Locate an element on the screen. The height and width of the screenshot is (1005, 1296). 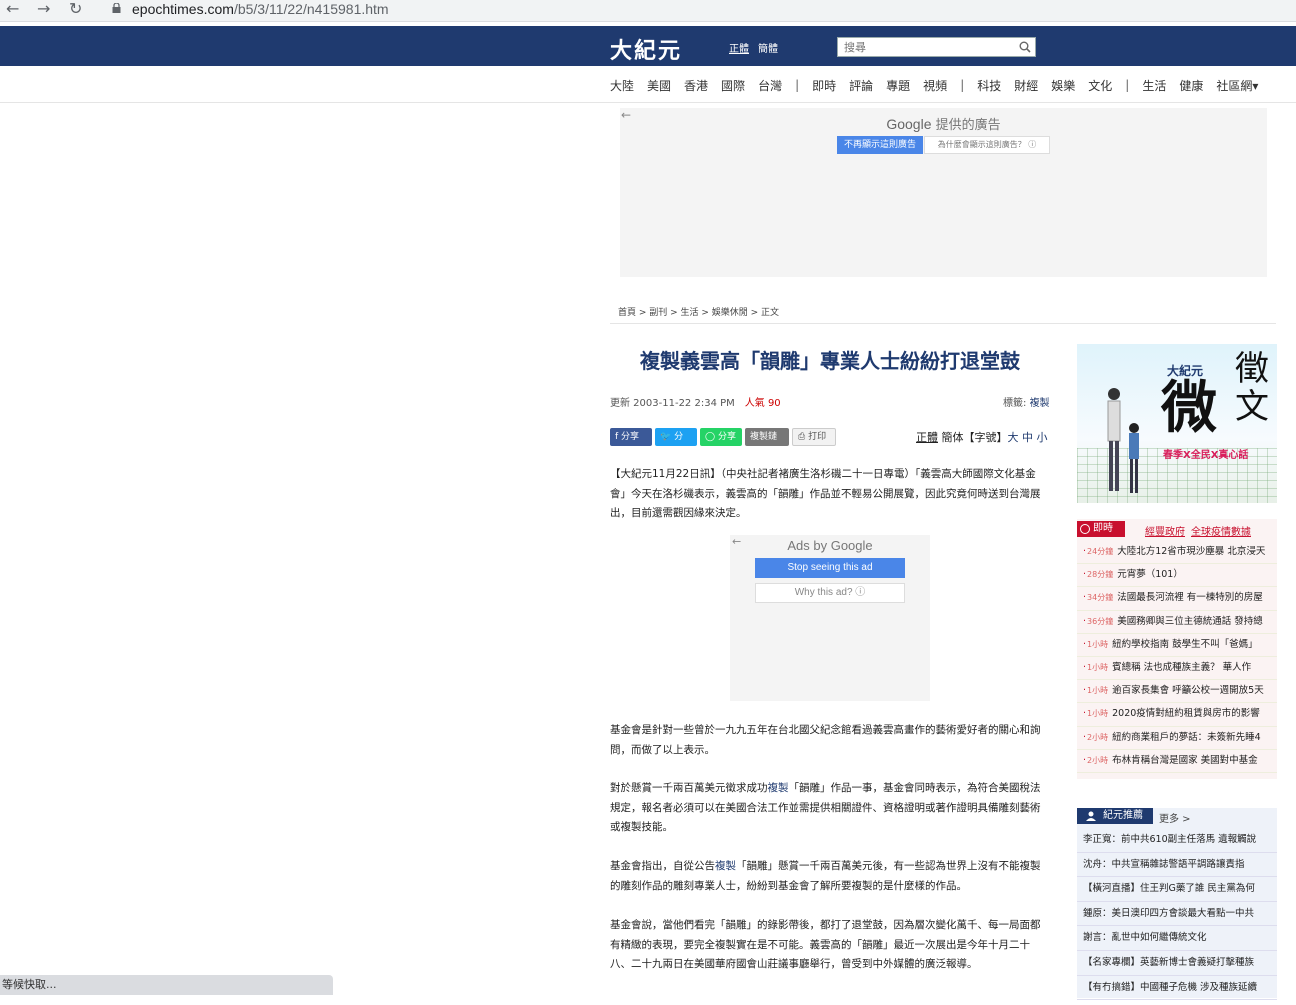
tab-label: 即時 is located at coordinates (1103, 528).